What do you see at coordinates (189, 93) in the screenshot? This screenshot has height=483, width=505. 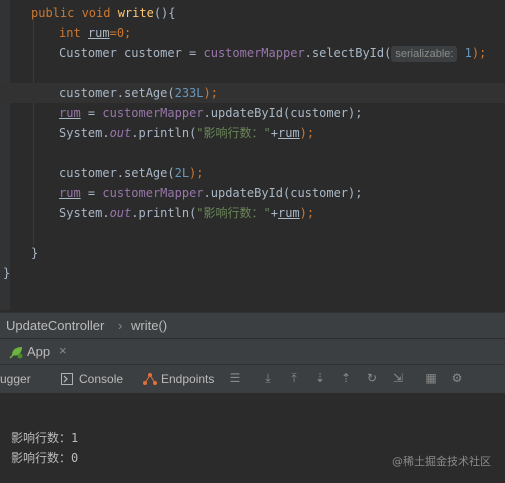 I see `number: 233L` at bounding box center [189, 93].